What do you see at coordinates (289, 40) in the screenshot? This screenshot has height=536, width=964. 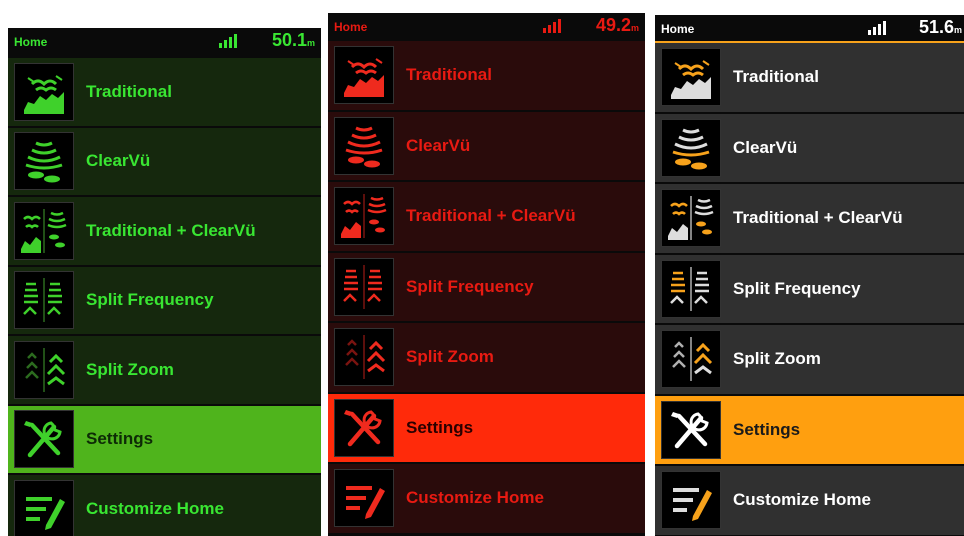 I see `depth-value: 50.1` at bounding box center [289, 40].